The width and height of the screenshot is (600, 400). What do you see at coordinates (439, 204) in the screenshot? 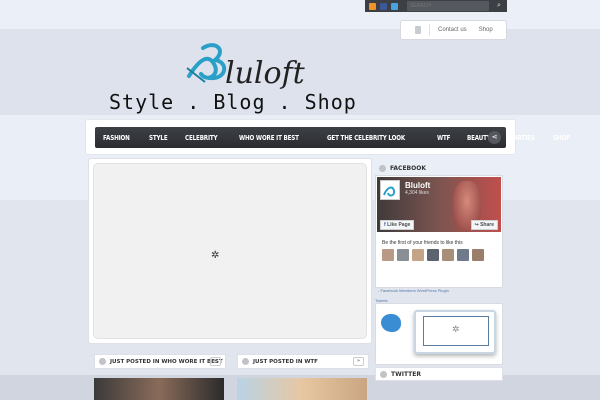
I see `fb-cover-image: Bluloft 4,304 likes f Like Page ↪ Share` at bounding box center [439, 204].